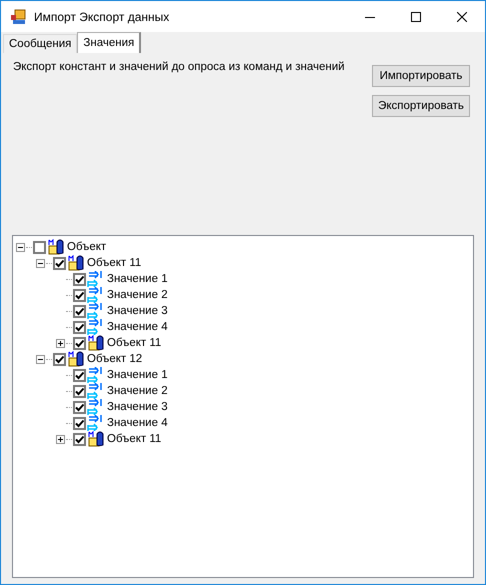 This screenshot has height=585, width=486. Describe the element at coordinates (18, 16) in the screenshot. I see `app-icon` at that location.